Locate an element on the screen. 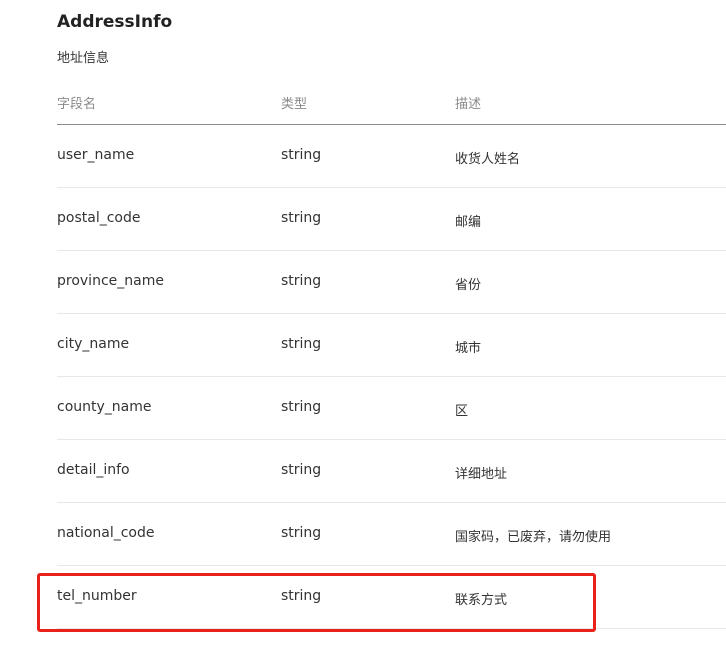  field-desc-cell: 省份 is located at coordinates (468, 285).